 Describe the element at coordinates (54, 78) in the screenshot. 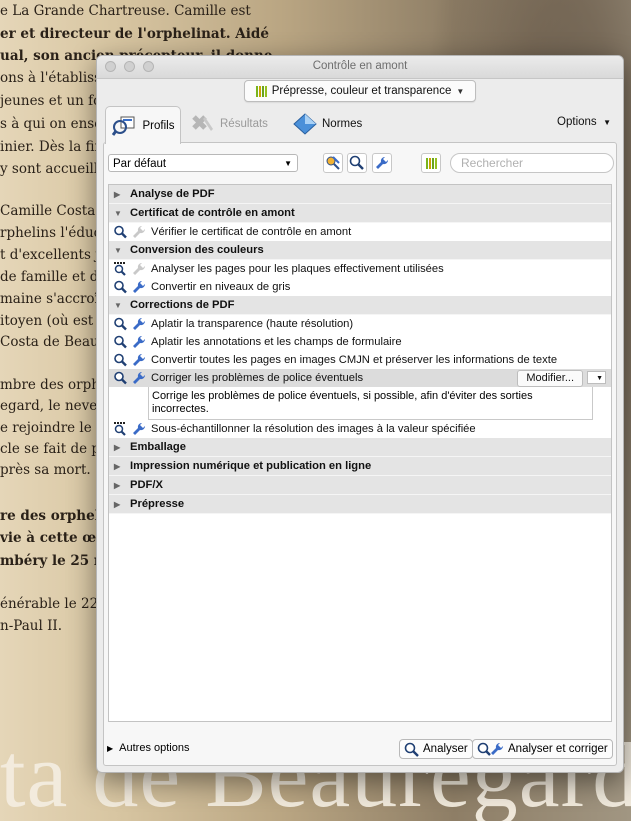

I see `background-text-line: ons à l'établisse` at that location.